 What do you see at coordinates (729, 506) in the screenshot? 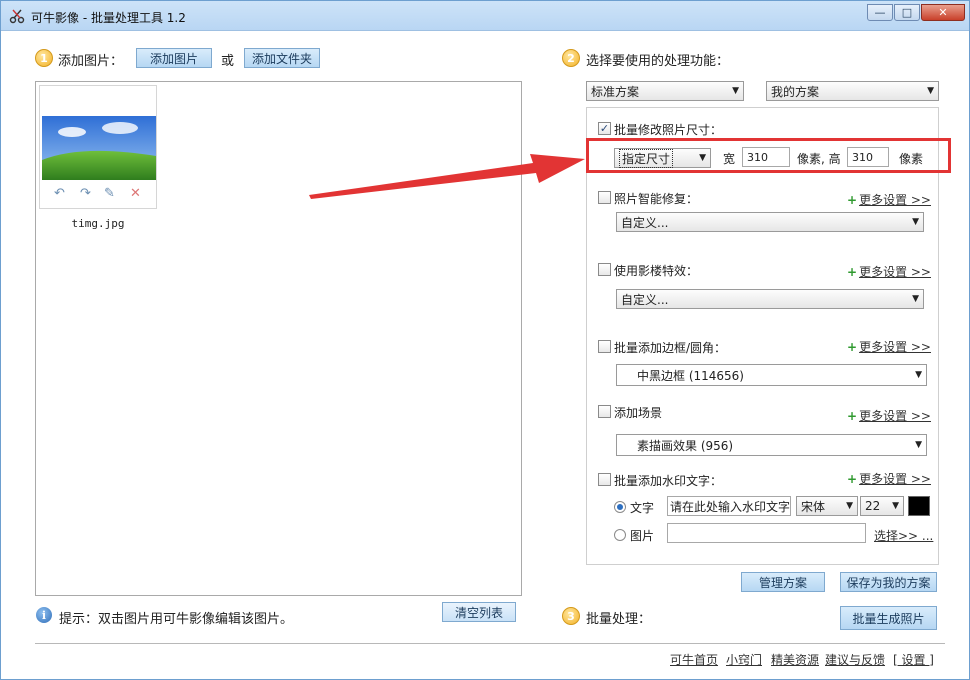
I see `watermark-text-input: 请在此处输入水印文字` at bounding box center [729, 506].